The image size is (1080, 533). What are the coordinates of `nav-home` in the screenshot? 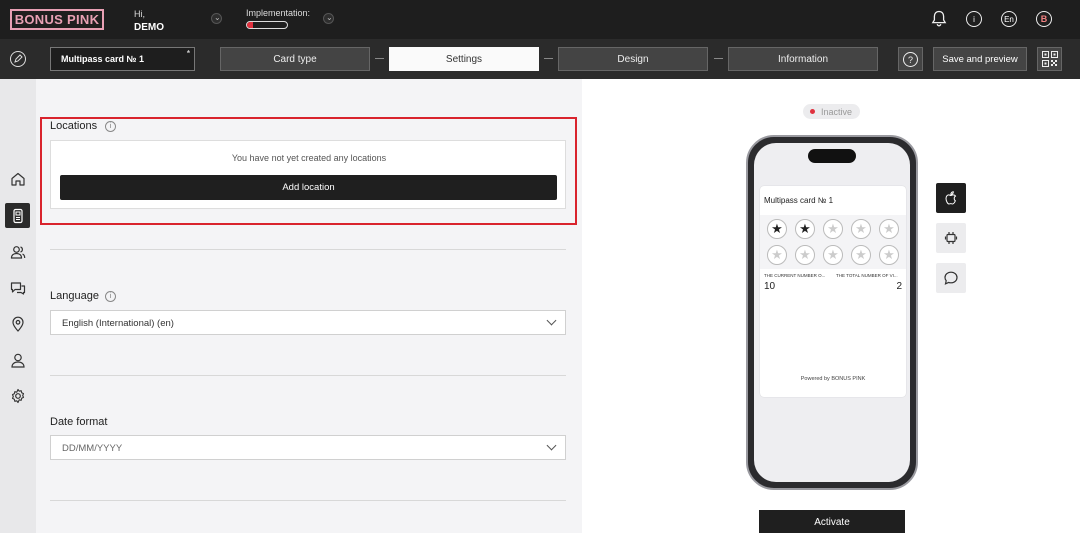 It's located at (17, 178).